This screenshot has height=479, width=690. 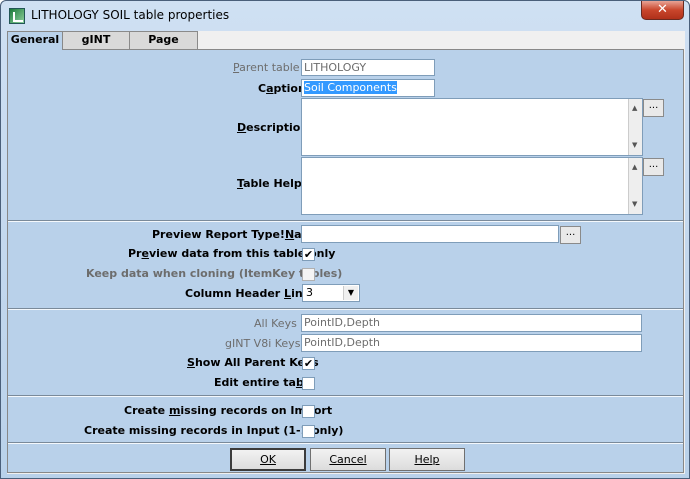 I want to click on show-parent-keys-checkbox: ✔, so click(x=308, y=363).